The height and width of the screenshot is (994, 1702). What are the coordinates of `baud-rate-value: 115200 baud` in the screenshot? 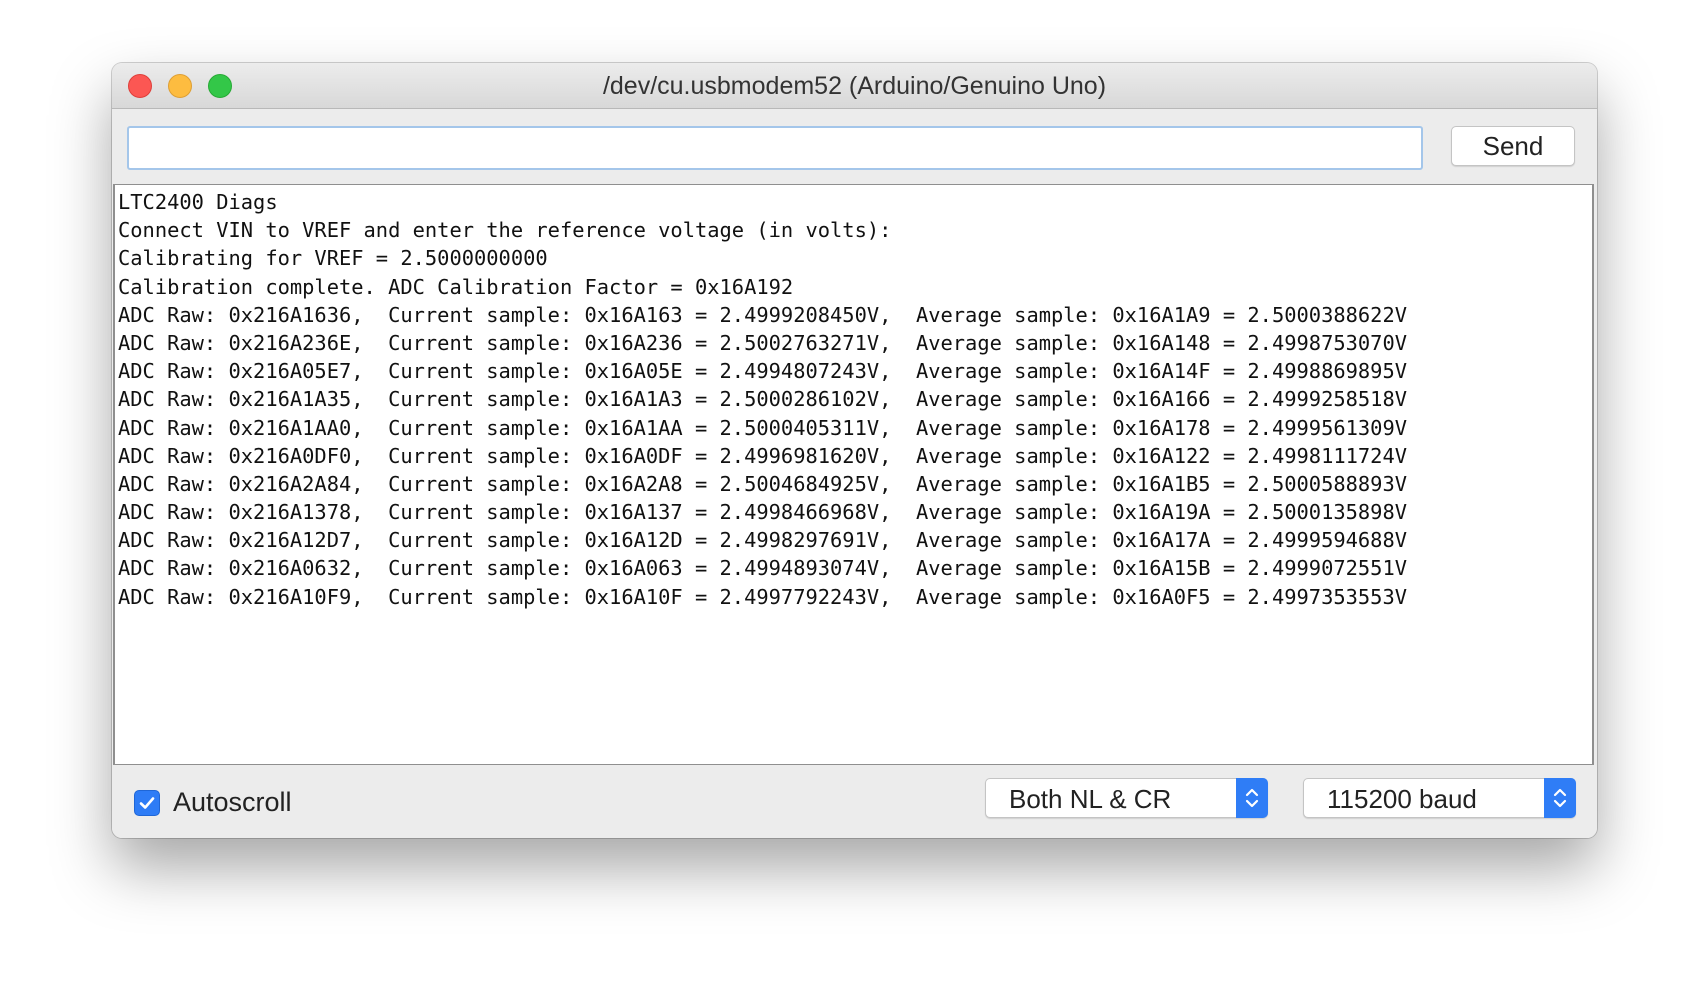 It's located at (1402, 799).